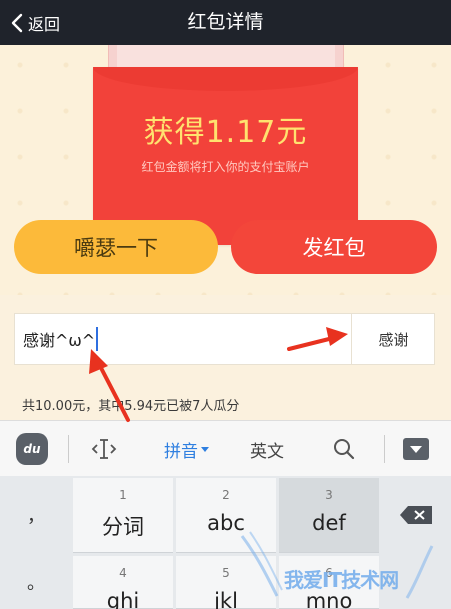 The image size is (451, 609). I want to click on search-icon, so click(344, 449).